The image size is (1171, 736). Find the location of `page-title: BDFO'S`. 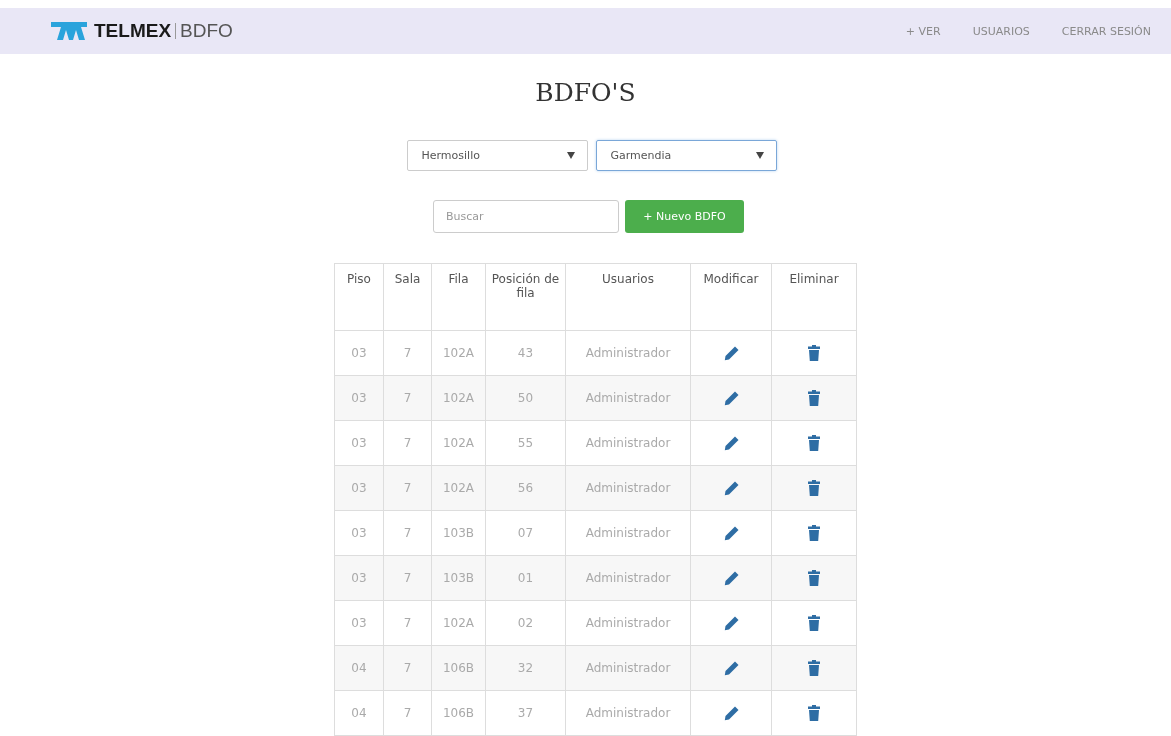

page-title: BDFO'S is located at coordinates (585, 92).